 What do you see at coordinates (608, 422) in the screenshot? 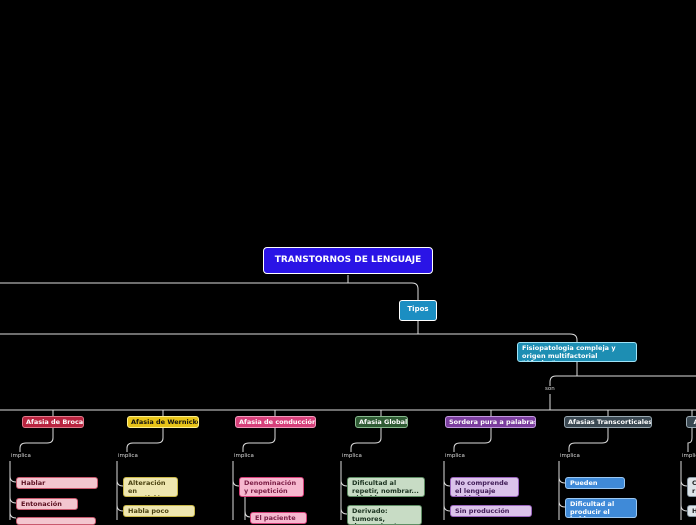
I see `category-transcorticales: Afasias Transcorticales` at bounding box center [608, 422].